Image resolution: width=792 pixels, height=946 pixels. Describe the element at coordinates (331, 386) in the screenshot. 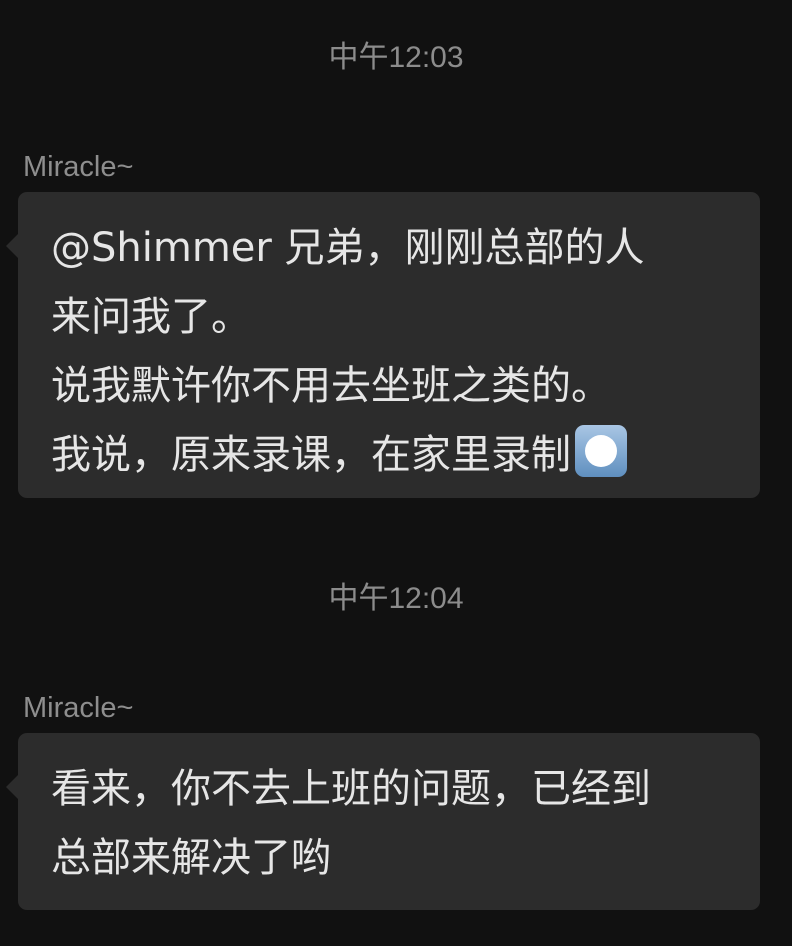

I see `message-line: 说我默许你不用去坐班之类的。` at that location.